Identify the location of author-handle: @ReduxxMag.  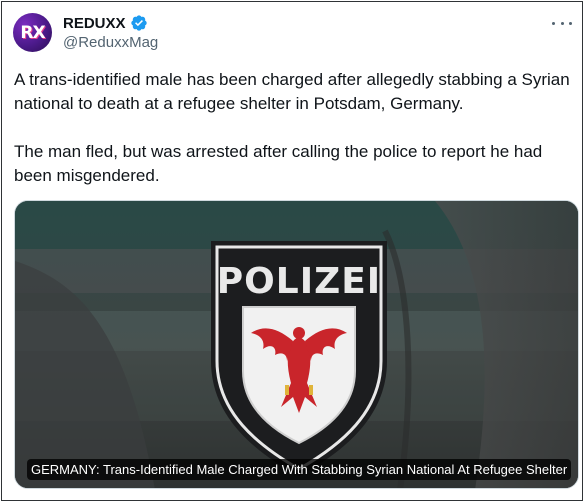
(110, 42).